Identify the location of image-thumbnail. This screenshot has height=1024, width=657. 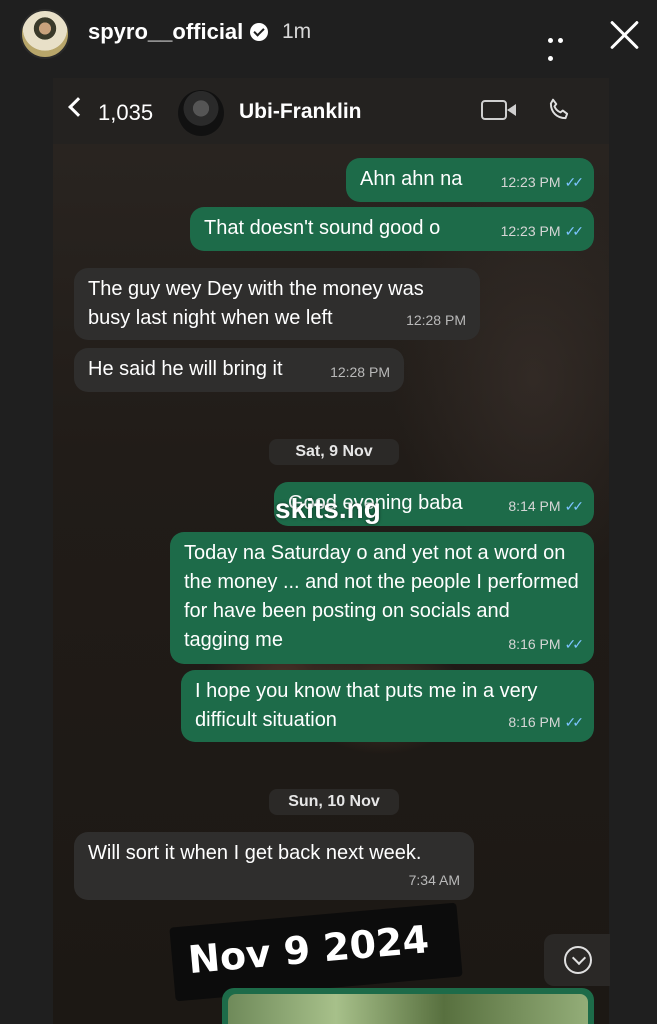
(408, 1009).